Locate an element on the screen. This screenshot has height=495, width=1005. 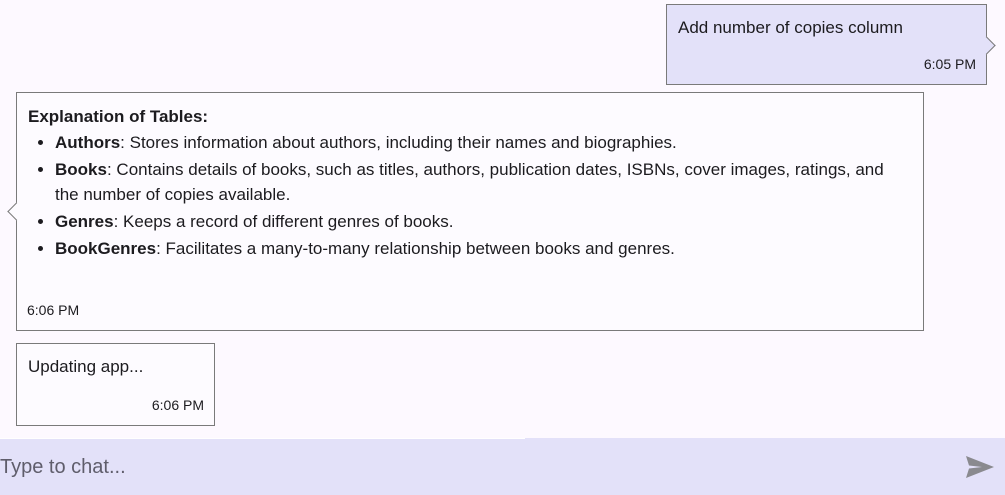
chat-composer is located at coordinates (502, 466).